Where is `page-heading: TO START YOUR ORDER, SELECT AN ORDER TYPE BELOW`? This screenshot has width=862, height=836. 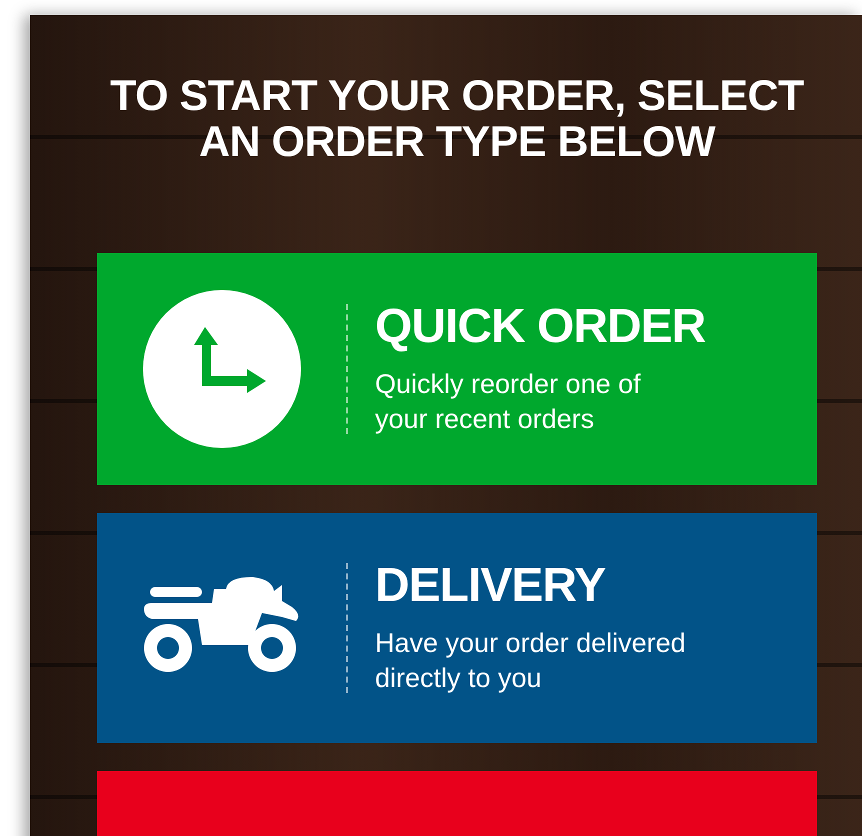 page-heading: TO START YOUR ORDER, SELECT AN ORDER TYPE BELOW is located at coordinates (457, 119).